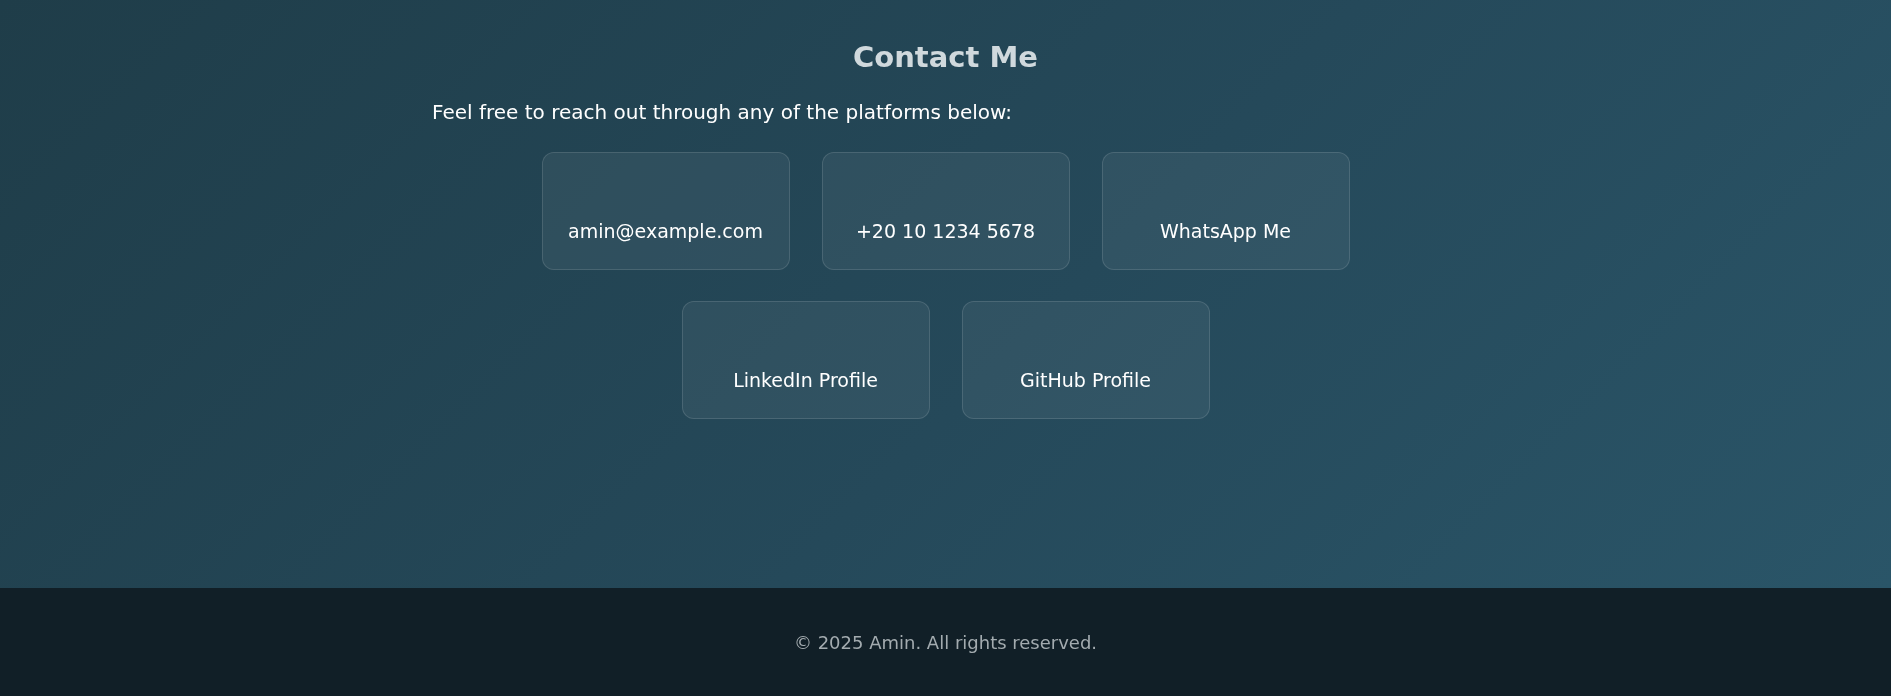 Image resolution: width=1891 pixels, height=696 pixels. Describe the element at coordinates (945, 211) in the screenshot. I see `contact-card: +20 10 1234 5678` at that location.